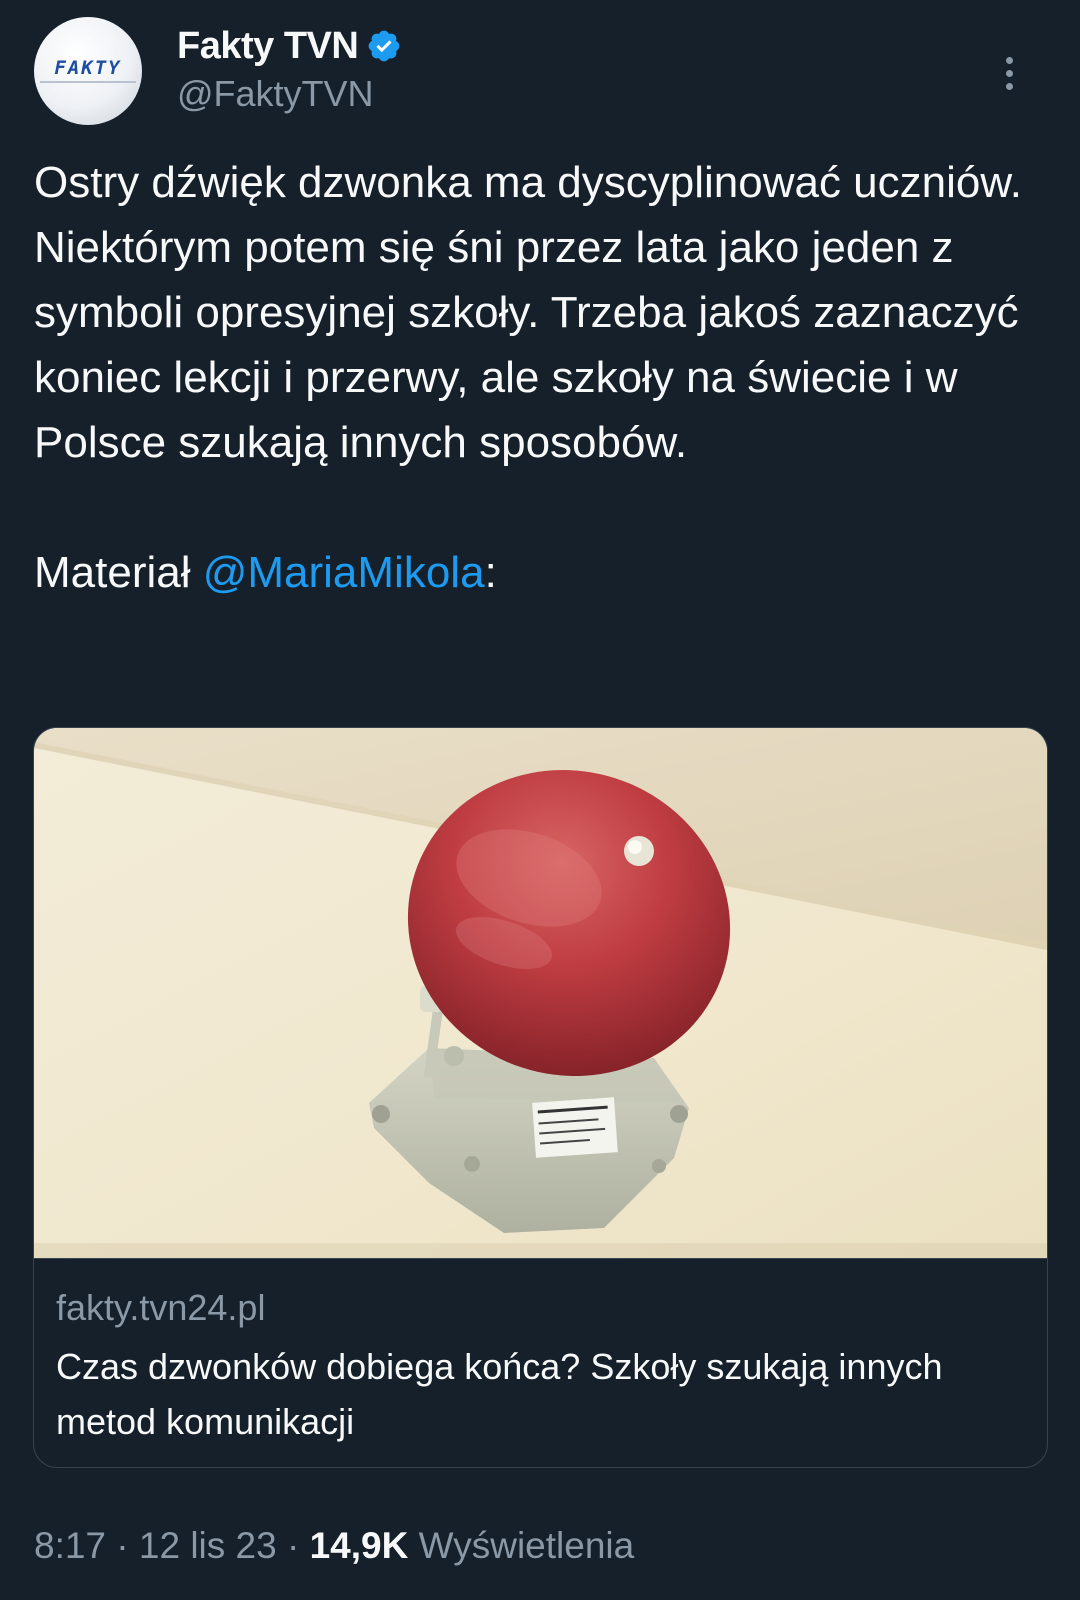  I want to click on author-handle: @FaktyTVN, so click(275, 94).